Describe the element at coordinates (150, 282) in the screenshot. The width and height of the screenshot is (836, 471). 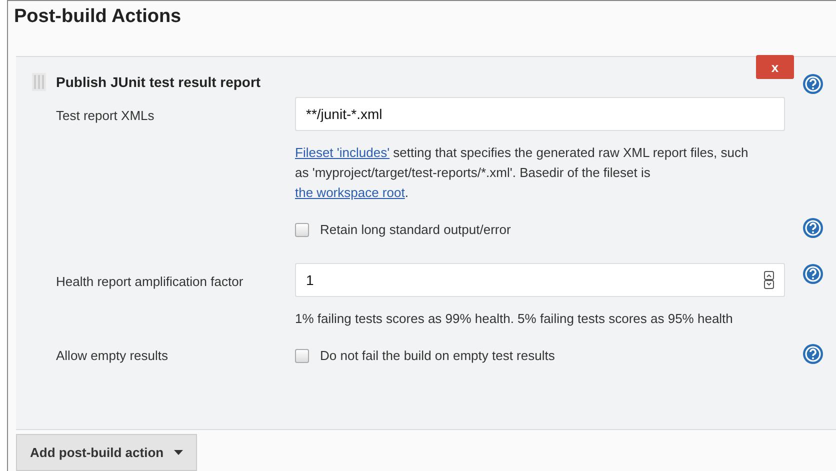
I see `field-label: Health report amplification factor` at that location.